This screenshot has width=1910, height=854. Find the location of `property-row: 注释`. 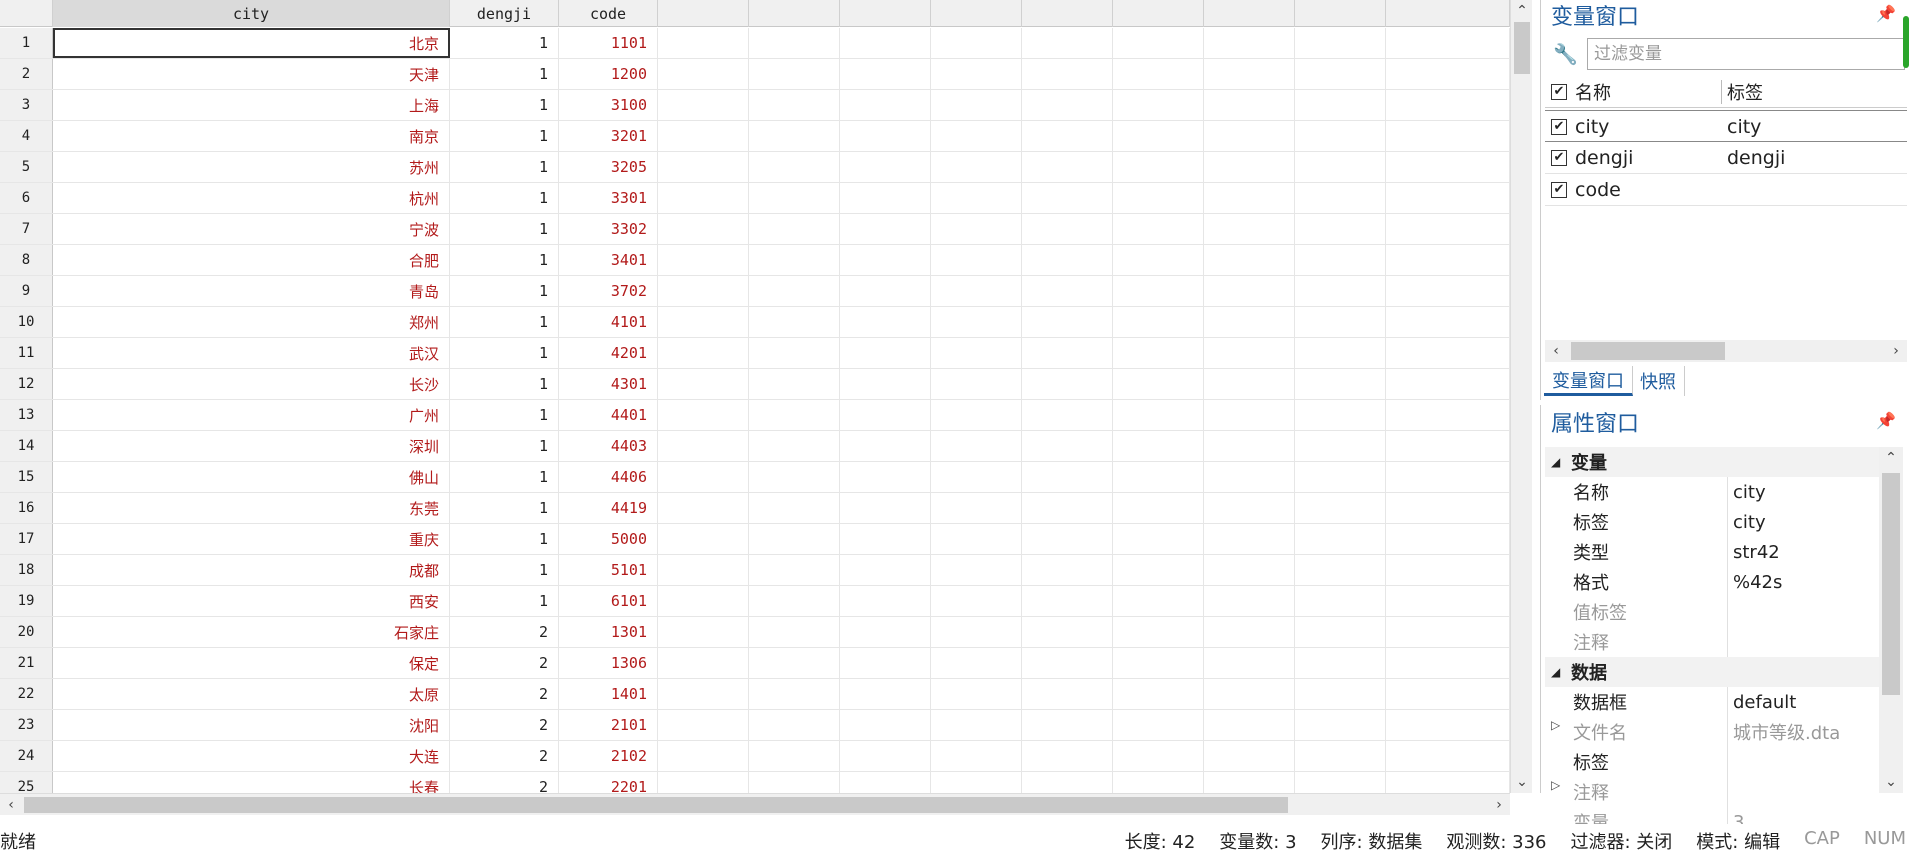

property-row: 注释 is located at coordinates (1723, 642).